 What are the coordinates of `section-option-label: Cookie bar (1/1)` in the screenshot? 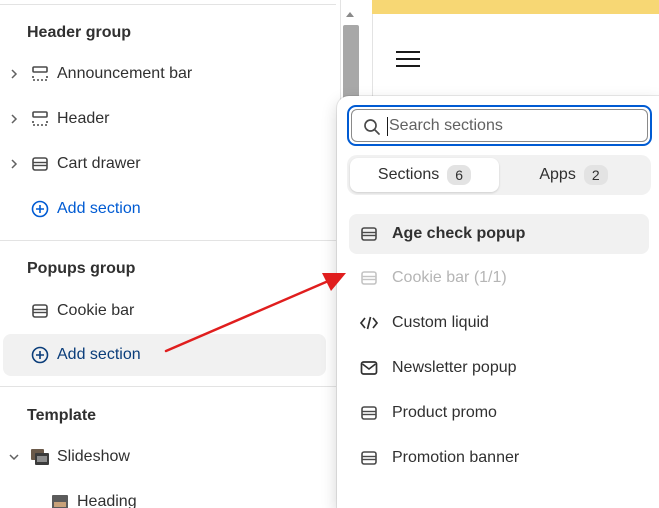 It's located at (449, 277).